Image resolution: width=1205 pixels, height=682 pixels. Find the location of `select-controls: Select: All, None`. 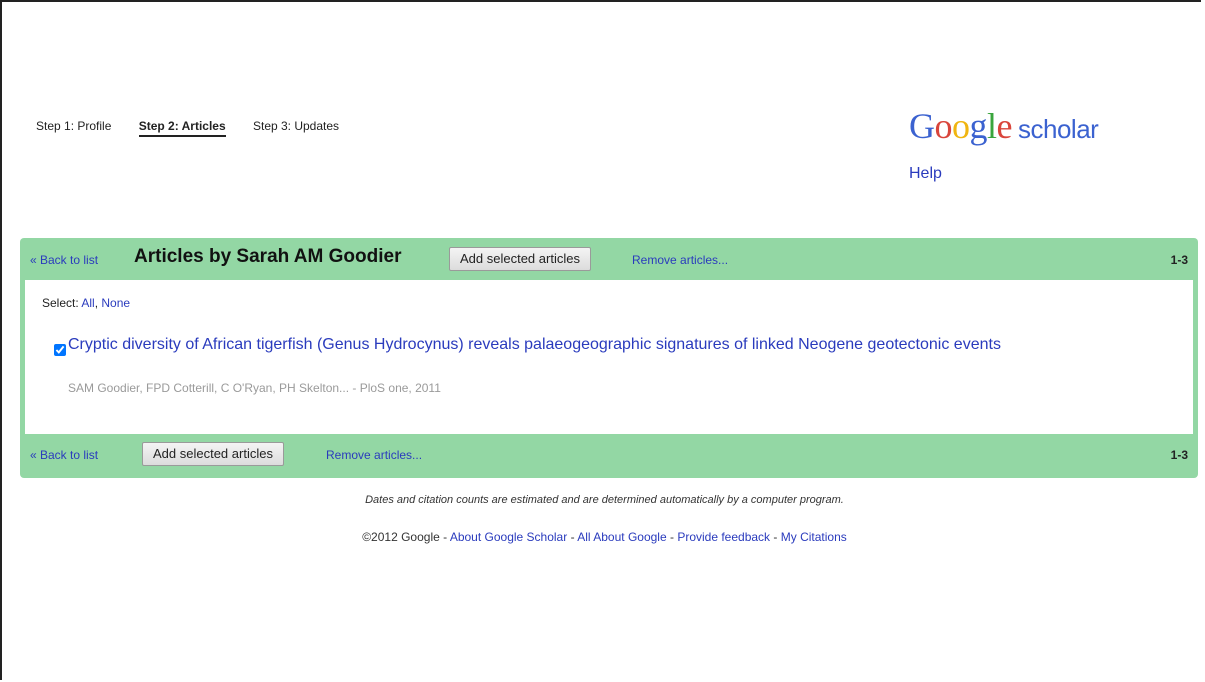

select-controls: Select: All, None is located at coordinates (86, 303).